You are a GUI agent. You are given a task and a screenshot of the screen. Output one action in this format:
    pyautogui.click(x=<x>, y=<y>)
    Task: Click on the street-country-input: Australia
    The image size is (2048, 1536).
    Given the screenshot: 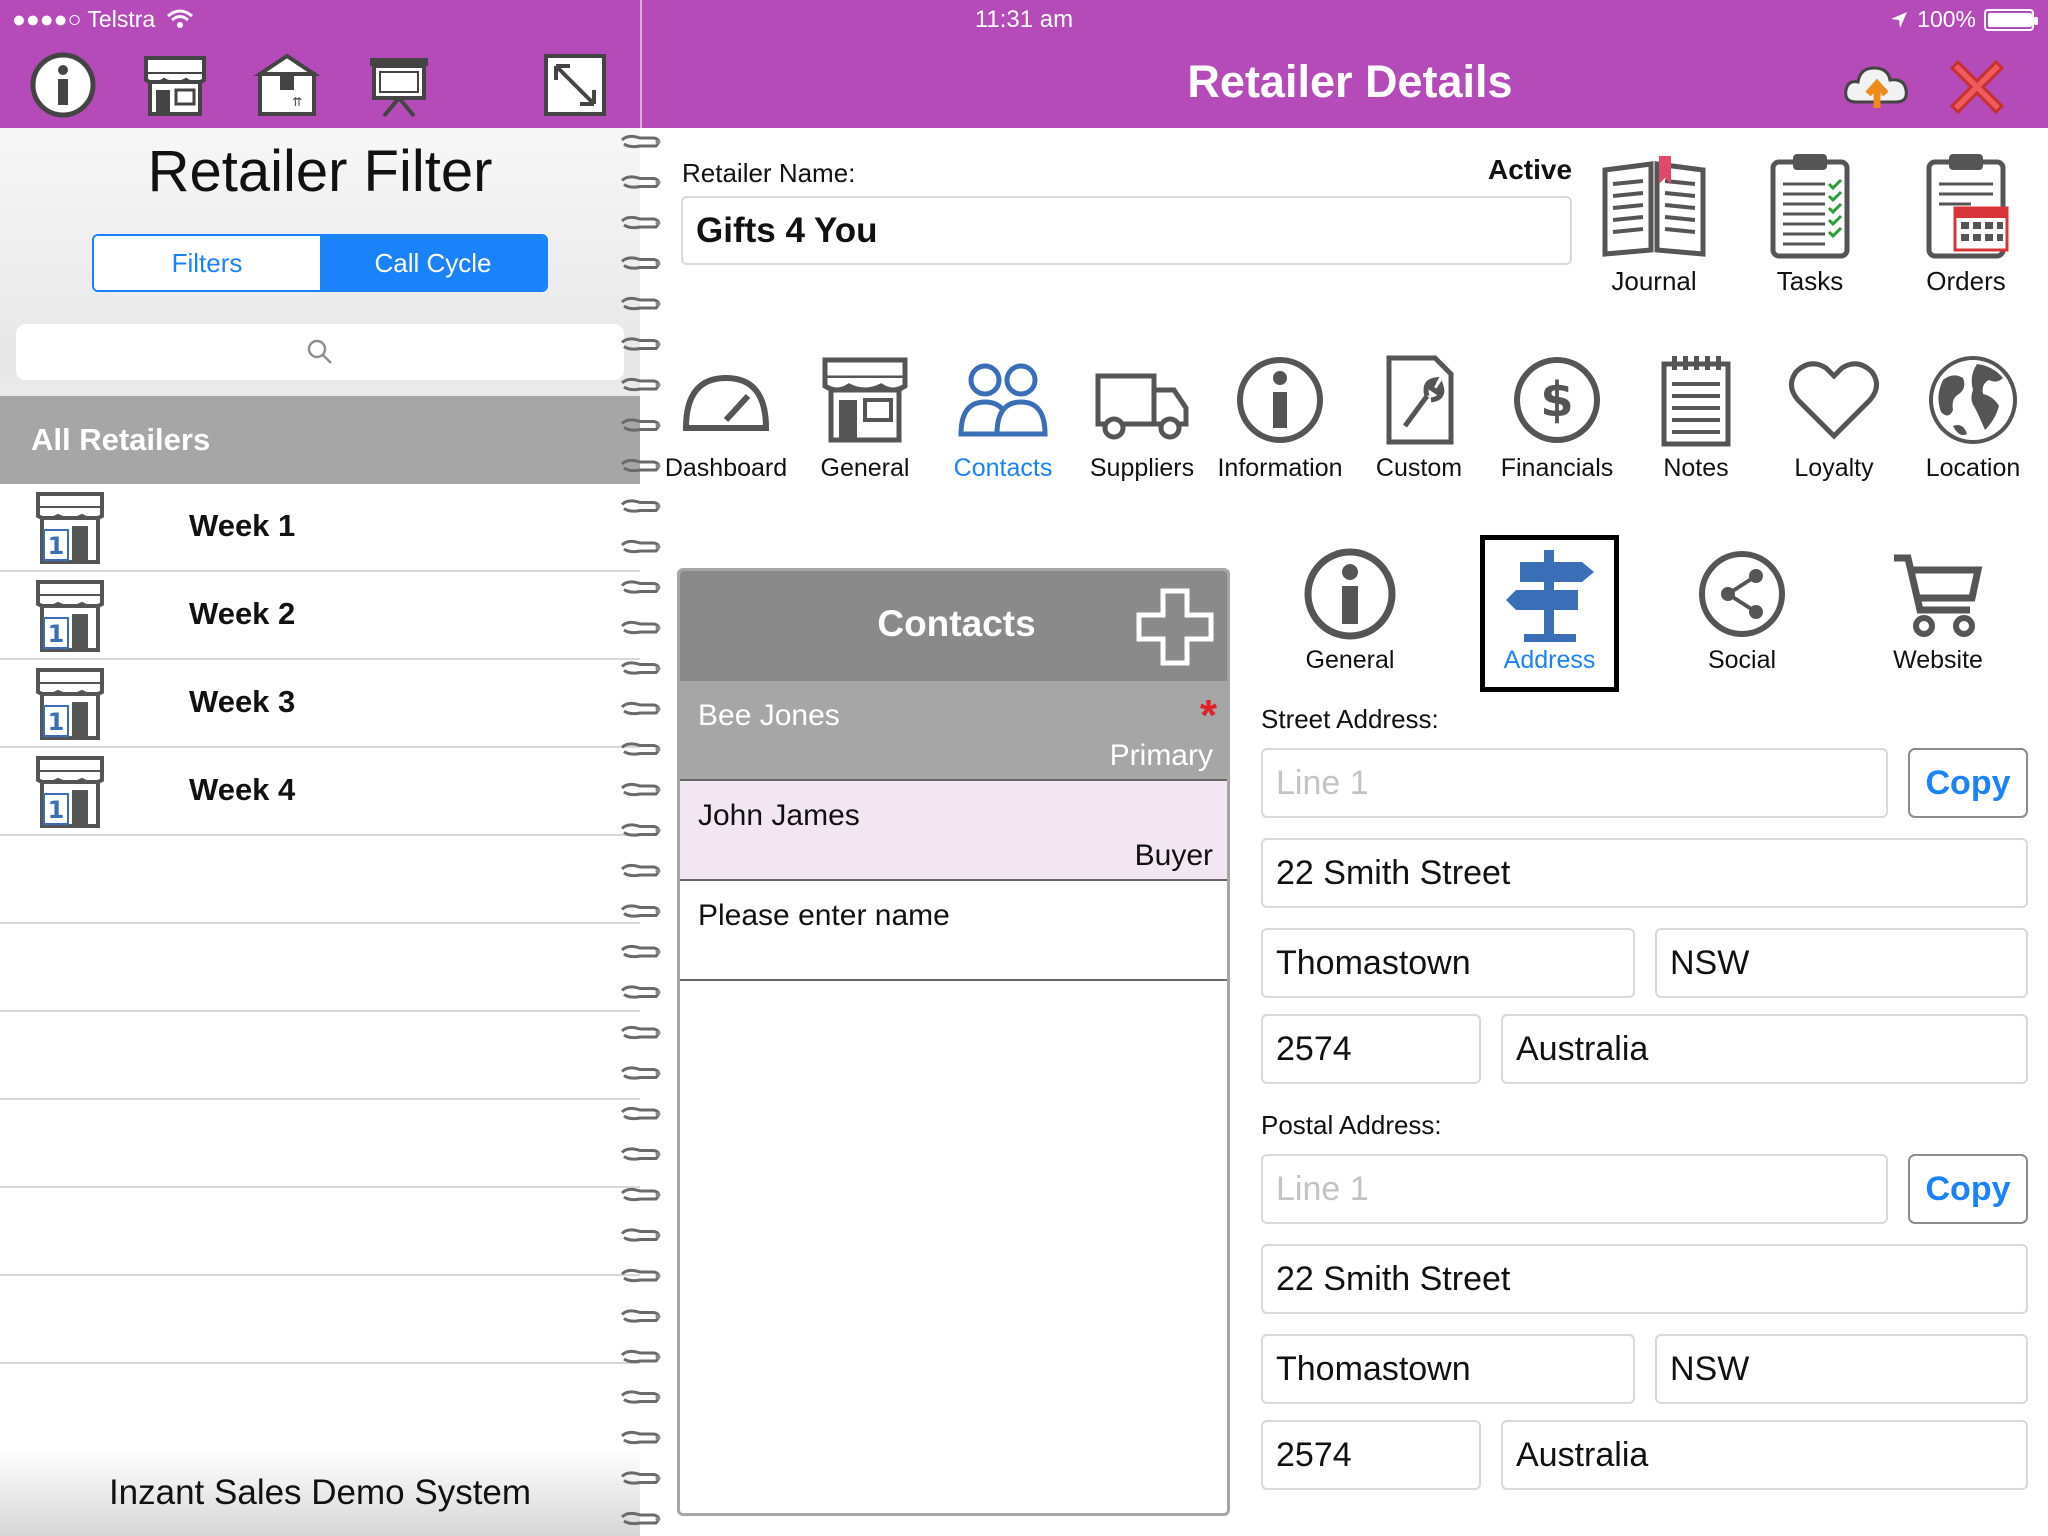 What is the action you would take?
    pyautogui.click(x=1764, y=1049)
    